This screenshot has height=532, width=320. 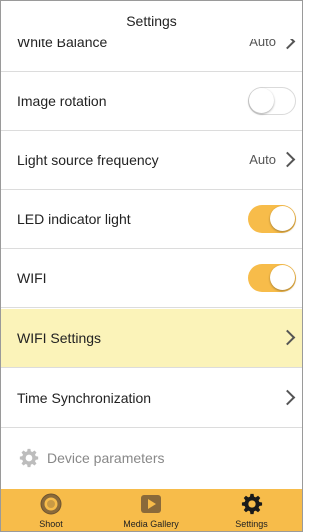 I want to click on settings-row-wifi: WIFI, so click(x=151, y=278).